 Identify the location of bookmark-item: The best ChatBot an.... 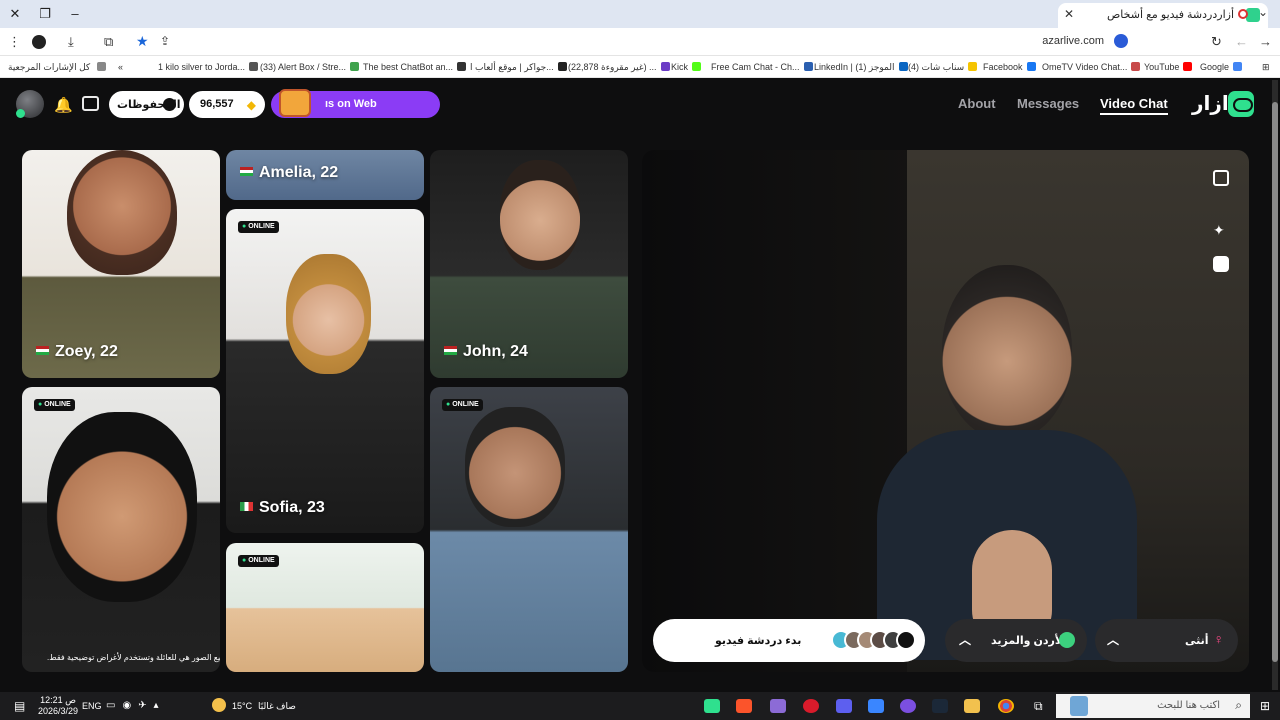
(415, 67).